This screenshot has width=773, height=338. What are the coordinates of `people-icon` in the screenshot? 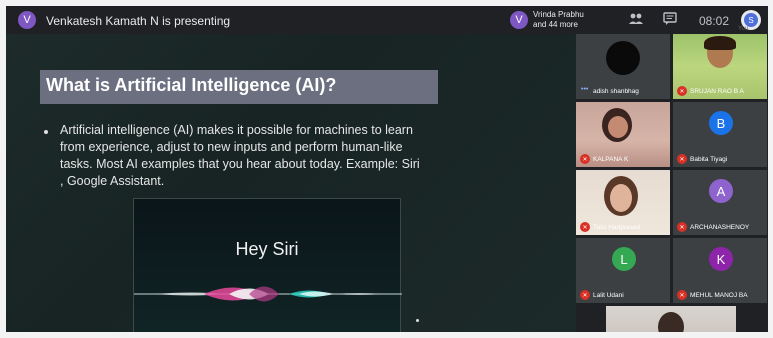 It's located at (636, 20).